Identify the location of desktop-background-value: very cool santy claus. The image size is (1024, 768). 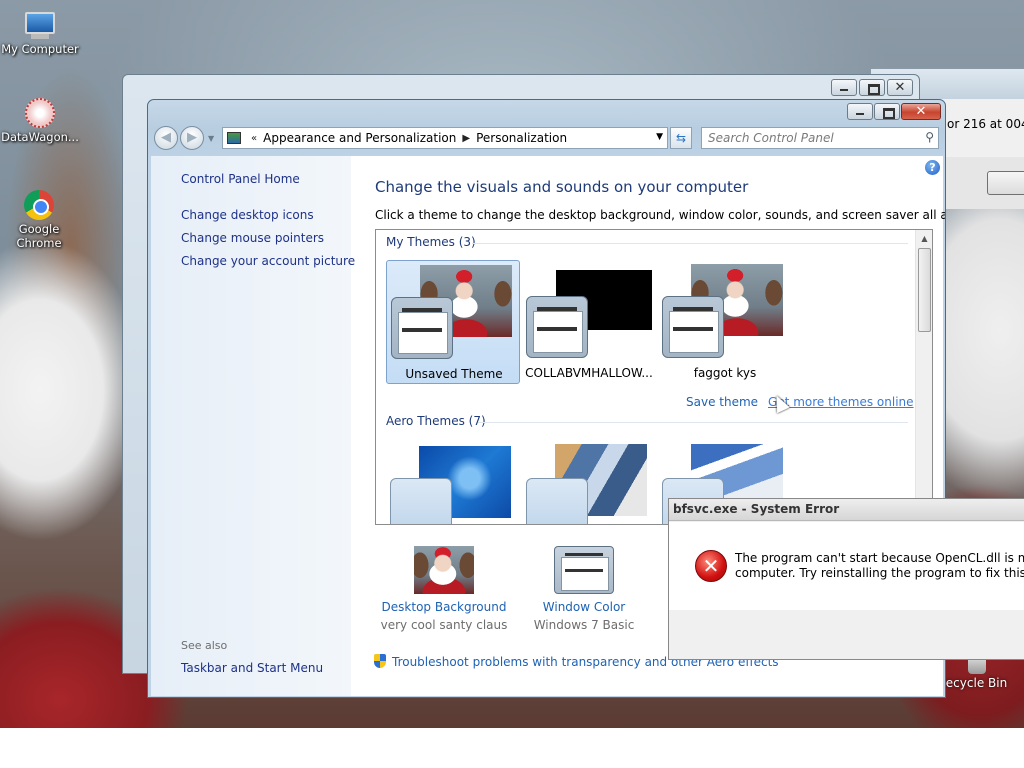
(444, 625).